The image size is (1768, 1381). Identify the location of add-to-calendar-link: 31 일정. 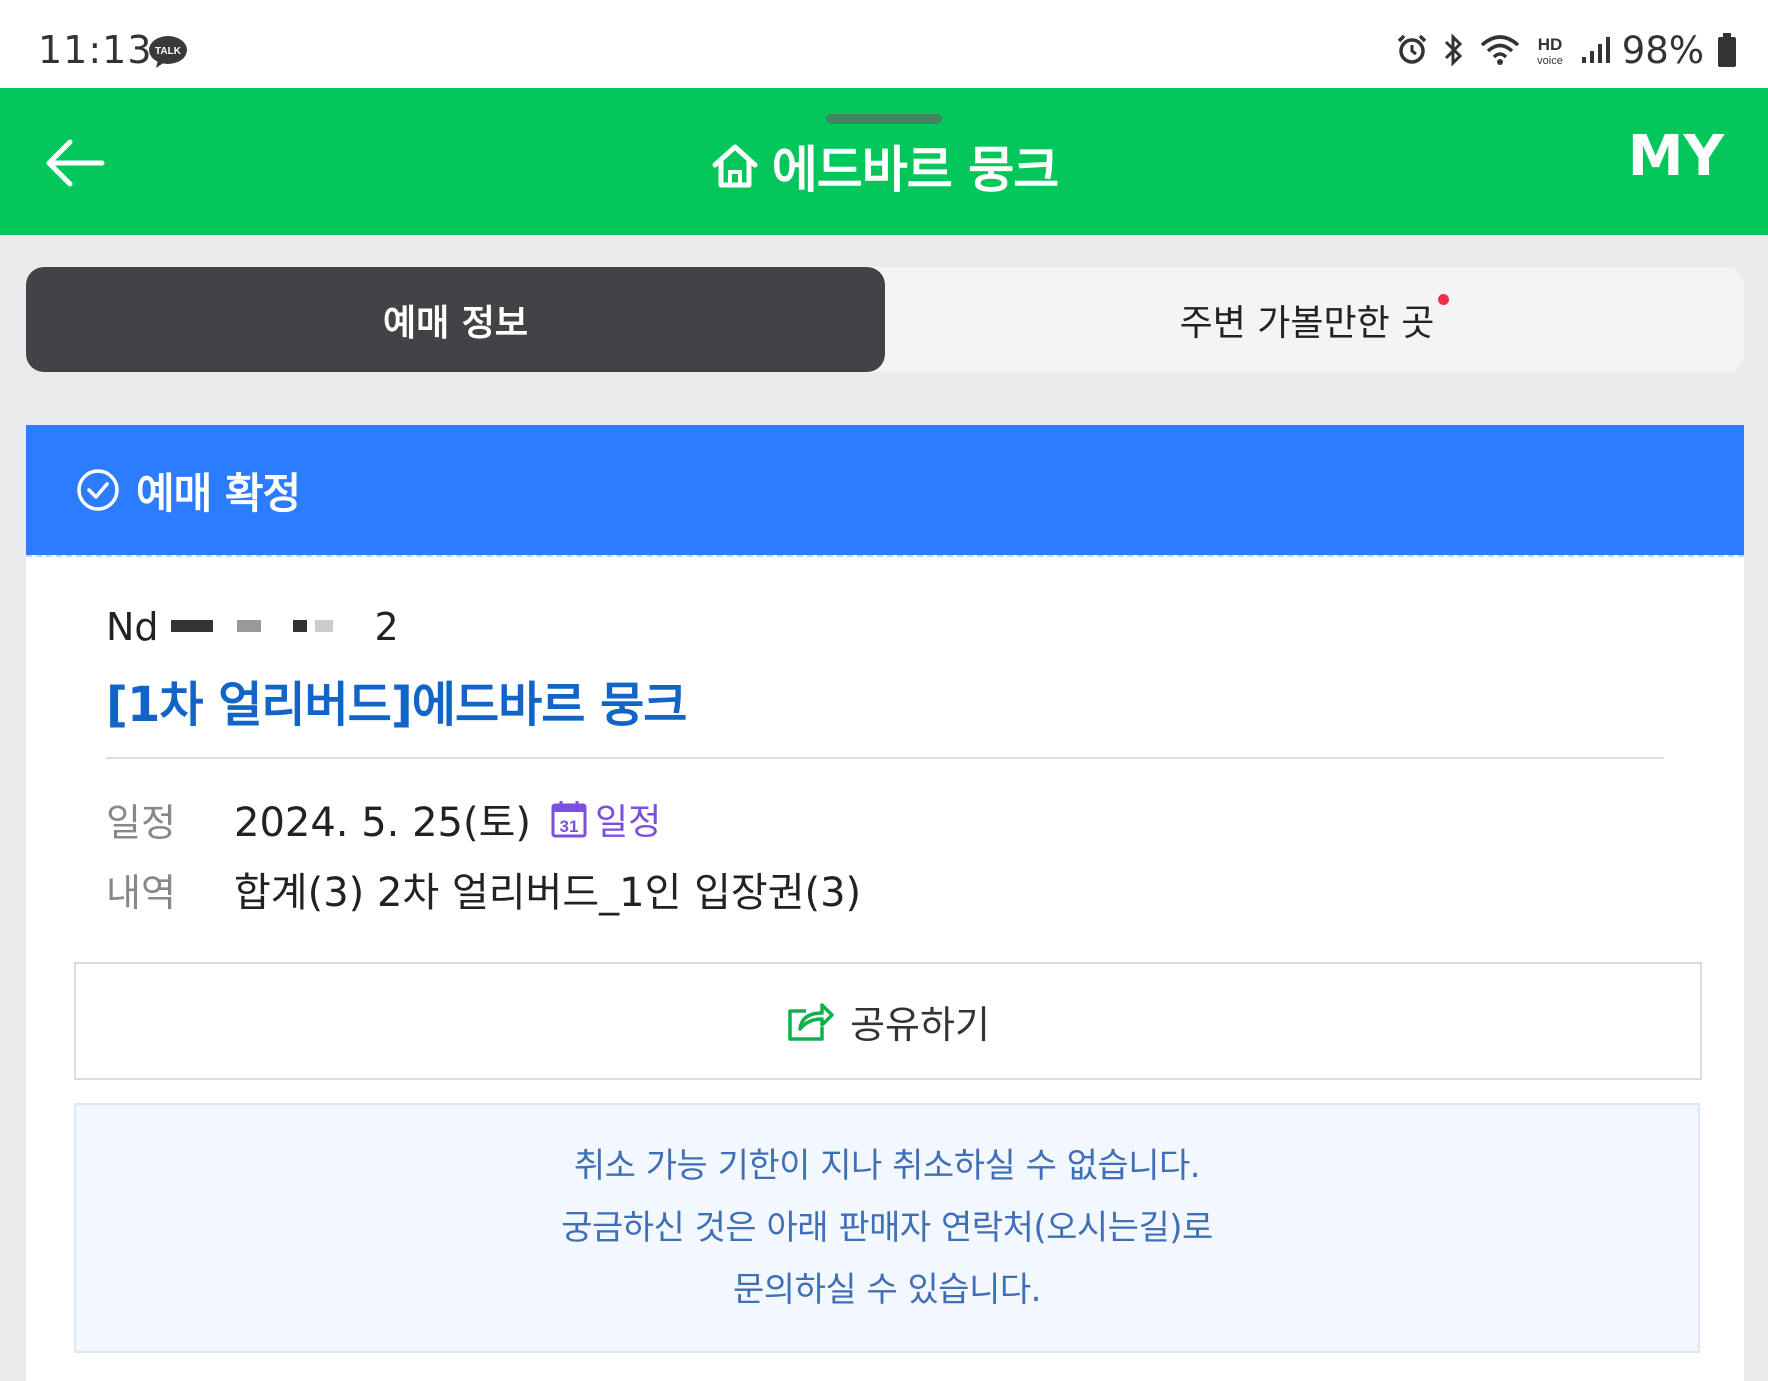
(606, 819).